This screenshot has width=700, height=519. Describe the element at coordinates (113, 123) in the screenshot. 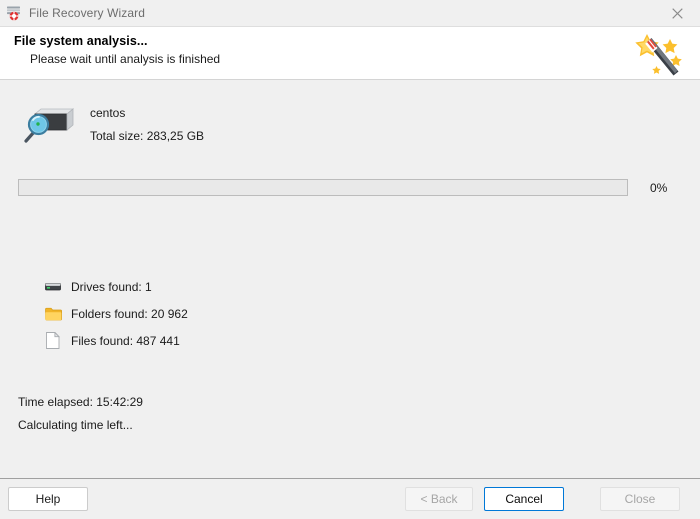

I see `drive-summary: centos Total size: 283,25 GB` at that location.